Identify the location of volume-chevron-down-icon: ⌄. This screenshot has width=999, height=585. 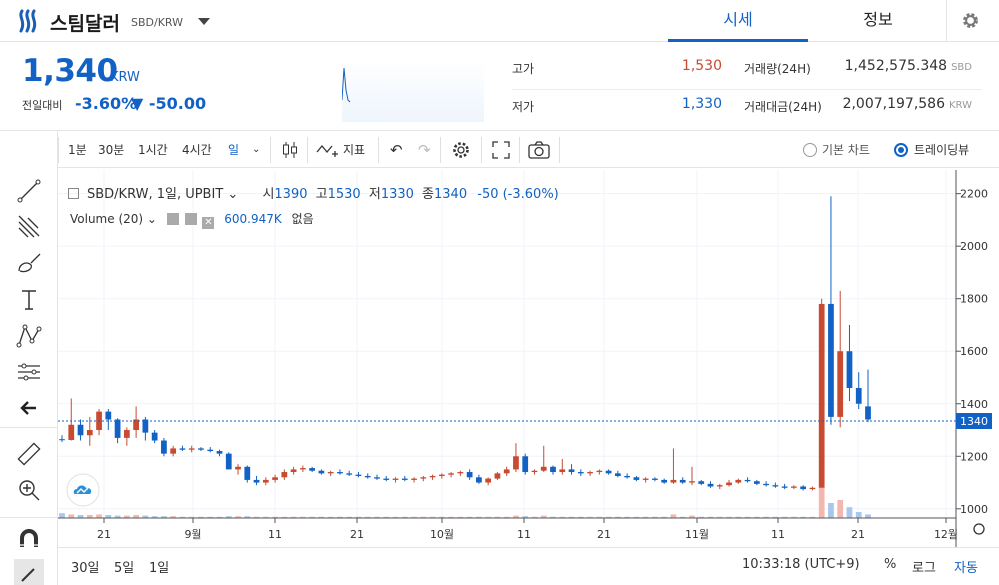
(152, 219).